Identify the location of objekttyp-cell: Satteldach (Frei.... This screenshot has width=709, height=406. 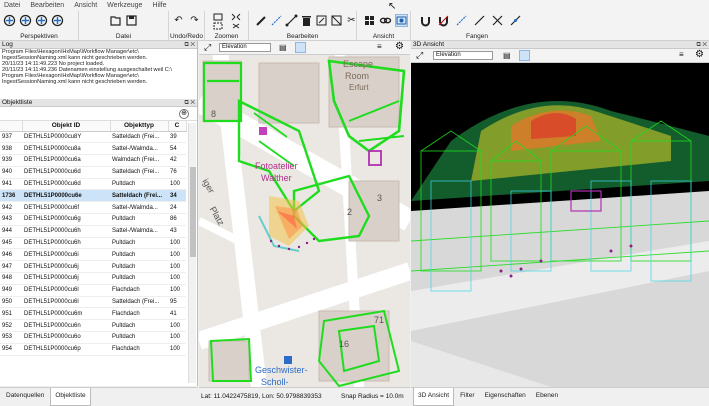
(139, 196).